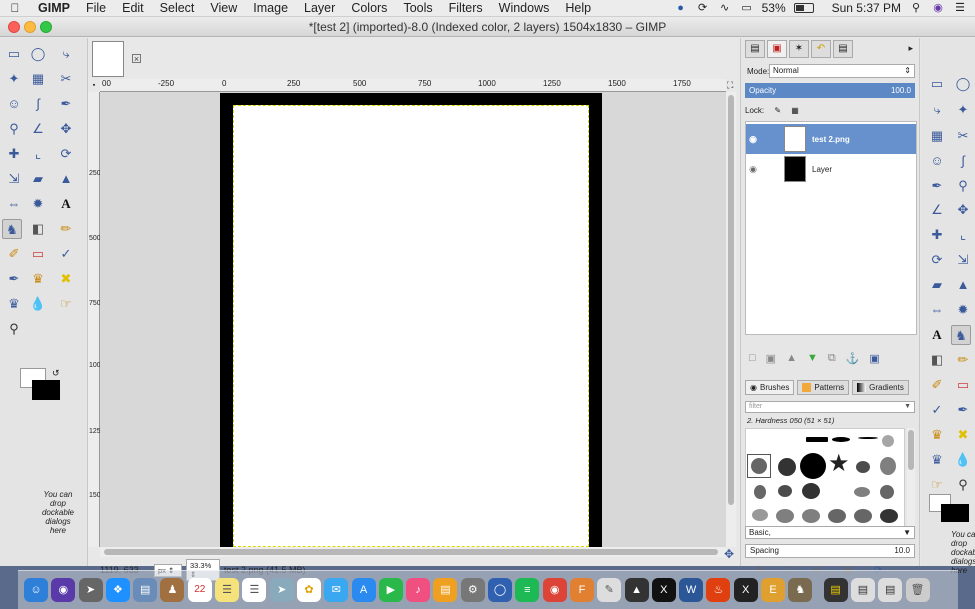  I want to click on anchor-layer-icon: ⚓, so click(853, 358).